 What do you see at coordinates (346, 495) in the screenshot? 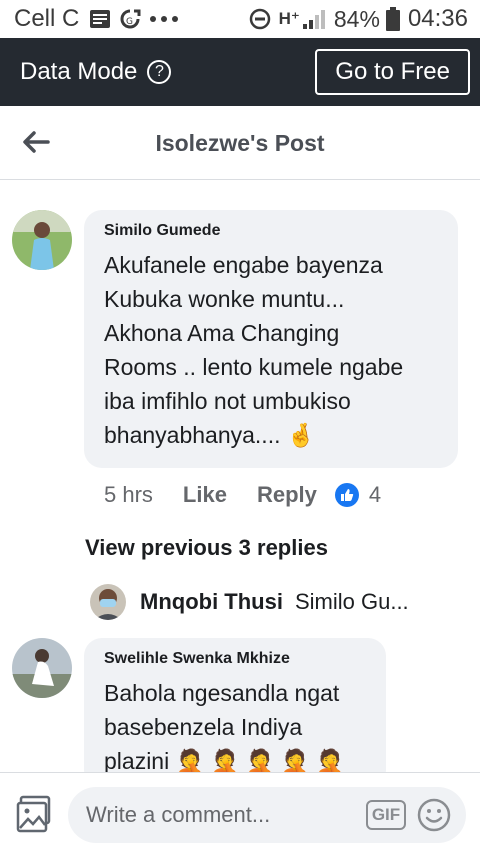
I see `thumbs-up-icon` at bounding box center [346, 495].